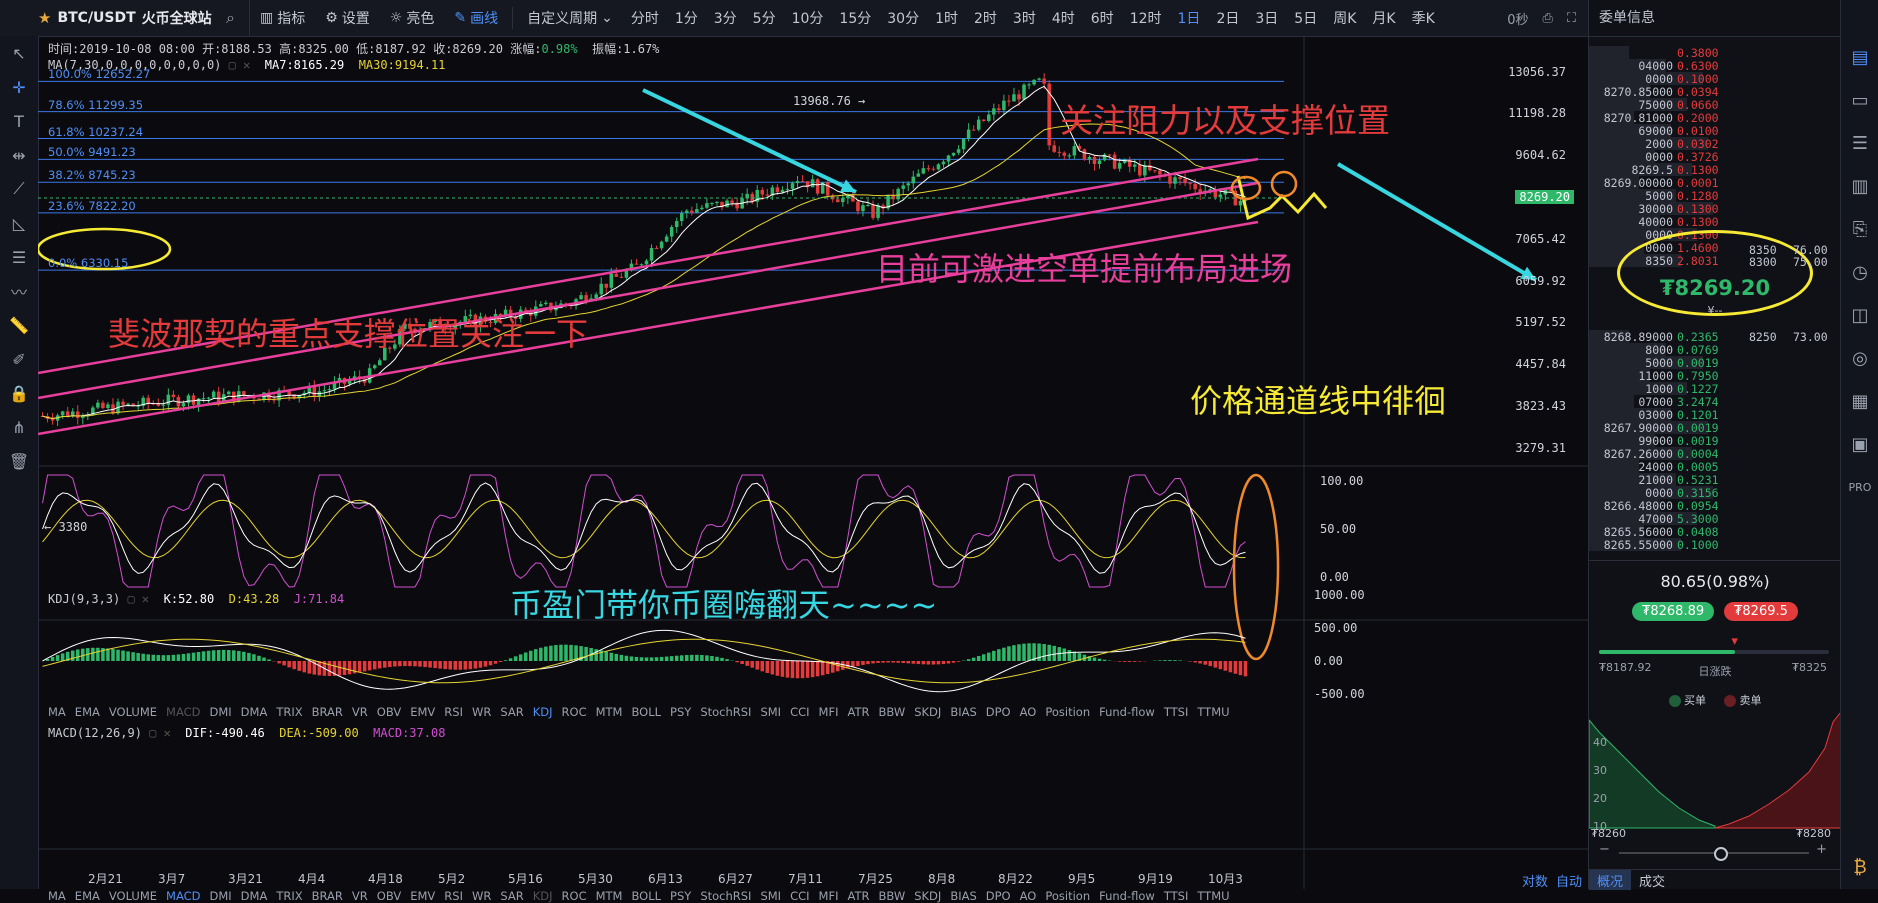 The image size is (1878, 903). I want to click on period-6: 30分, so click(903, 18).